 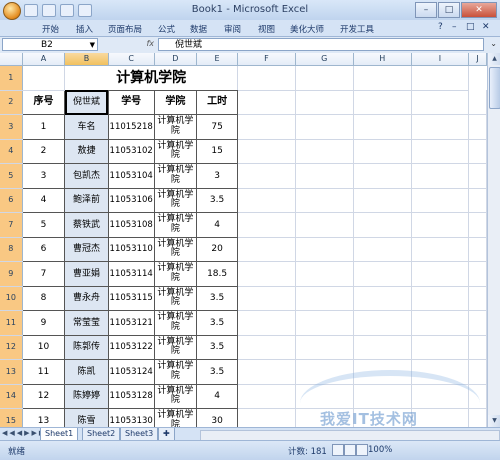 What do you see at coordinates (338, 450) in the screenshot?
I see `normal-view-icon` at bounding box center [338, 450].